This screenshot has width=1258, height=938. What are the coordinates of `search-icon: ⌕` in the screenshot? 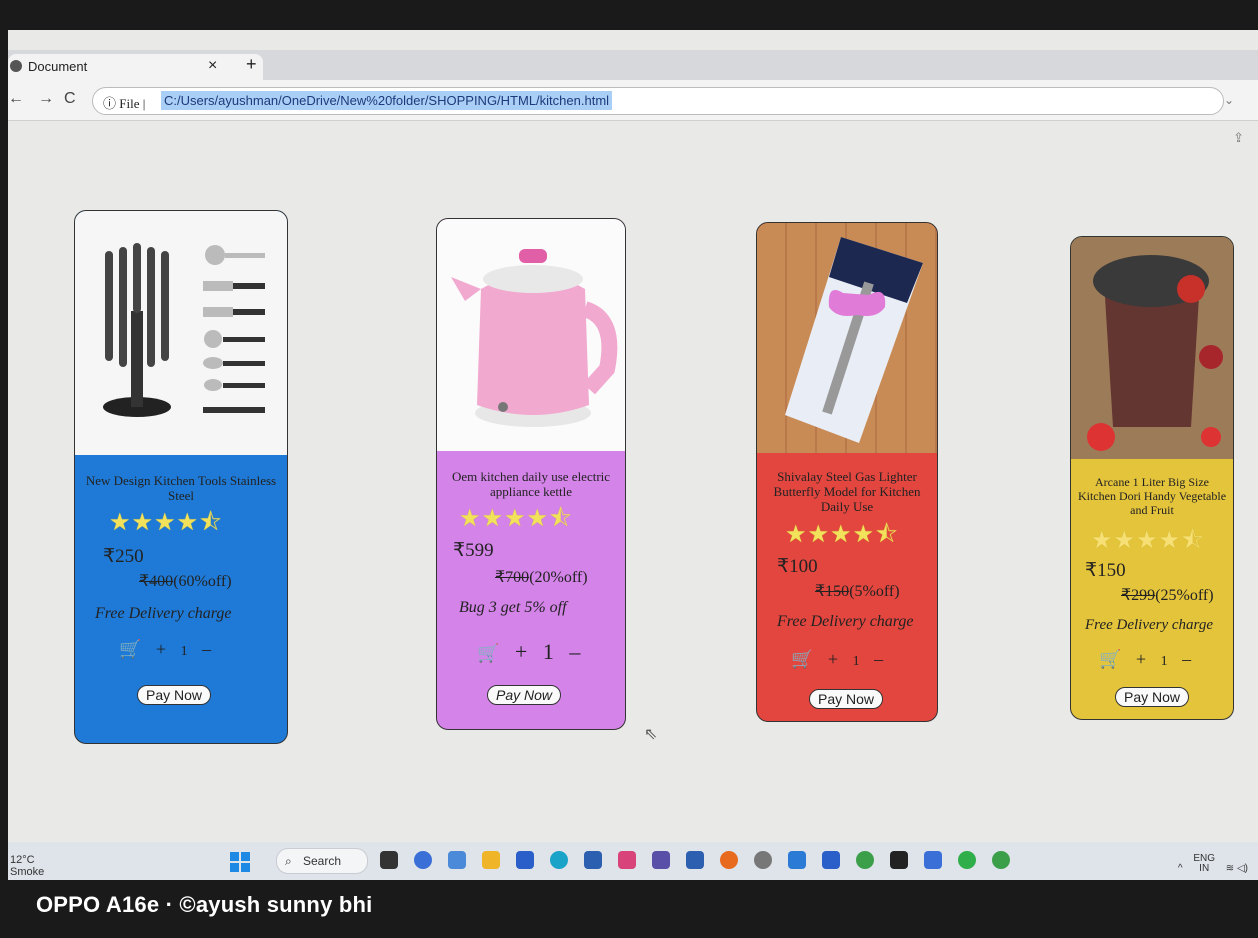 It's located at (288, 861).